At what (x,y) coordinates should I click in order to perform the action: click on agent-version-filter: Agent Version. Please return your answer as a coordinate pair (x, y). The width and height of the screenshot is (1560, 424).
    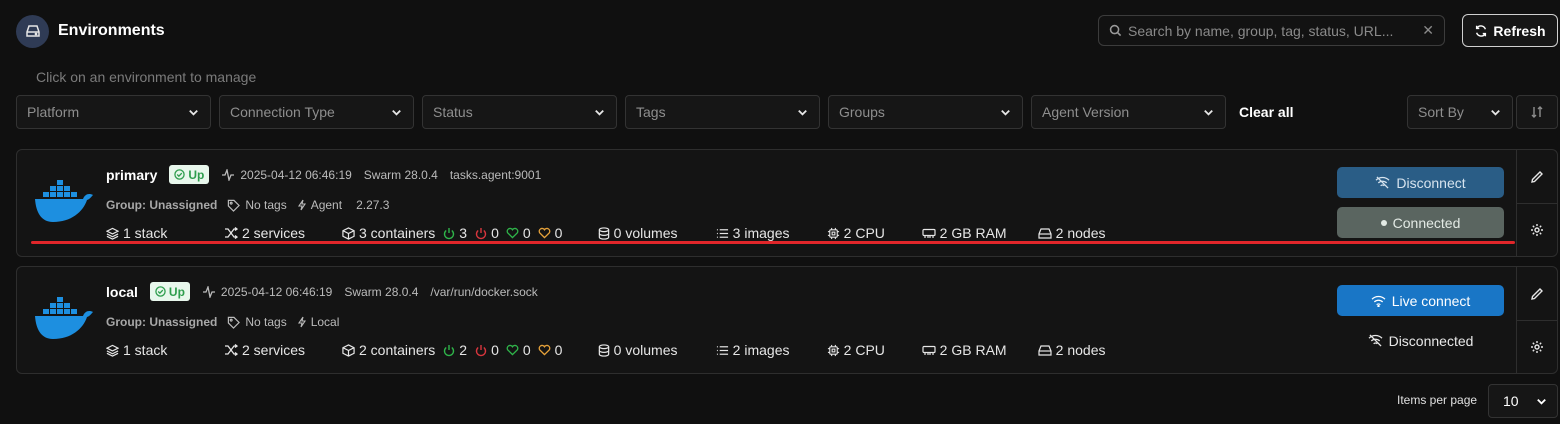
    Looking at the image, I should click on (1128, 112).